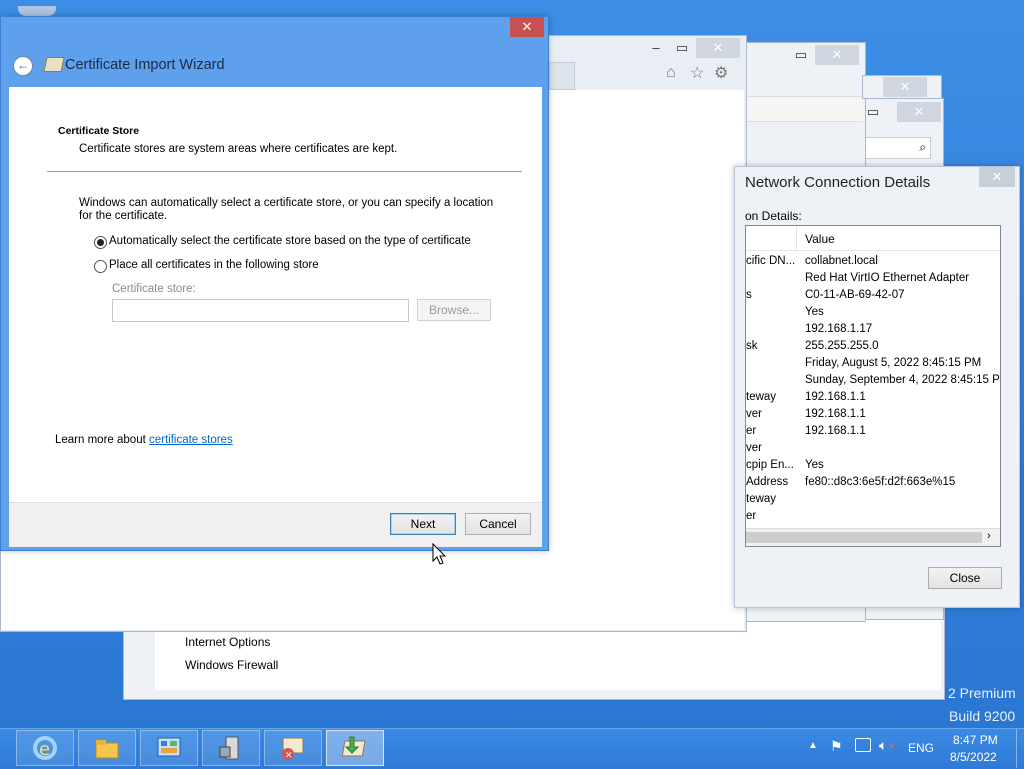 This screenshot has width=1024, height=769. I want to click on taskbar-file-explorer, so click(107, 748).